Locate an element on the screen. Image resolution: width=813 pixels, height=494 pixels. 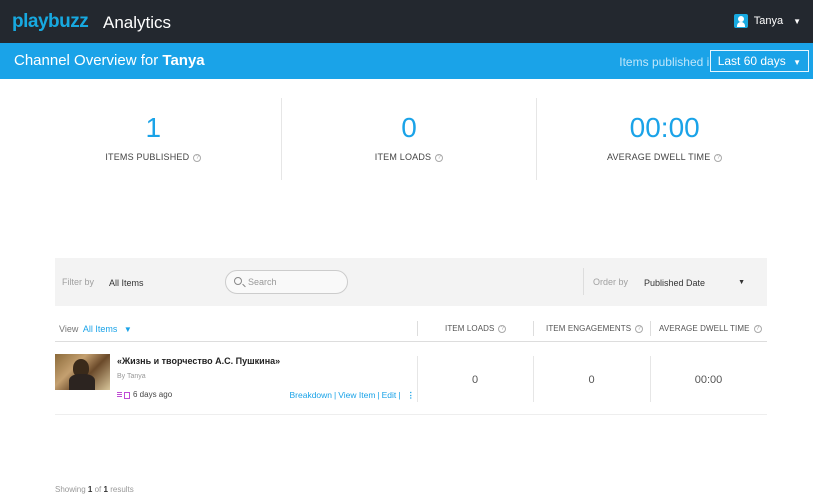
page-title-channel: Tanya is located at coordinates (183, 60).